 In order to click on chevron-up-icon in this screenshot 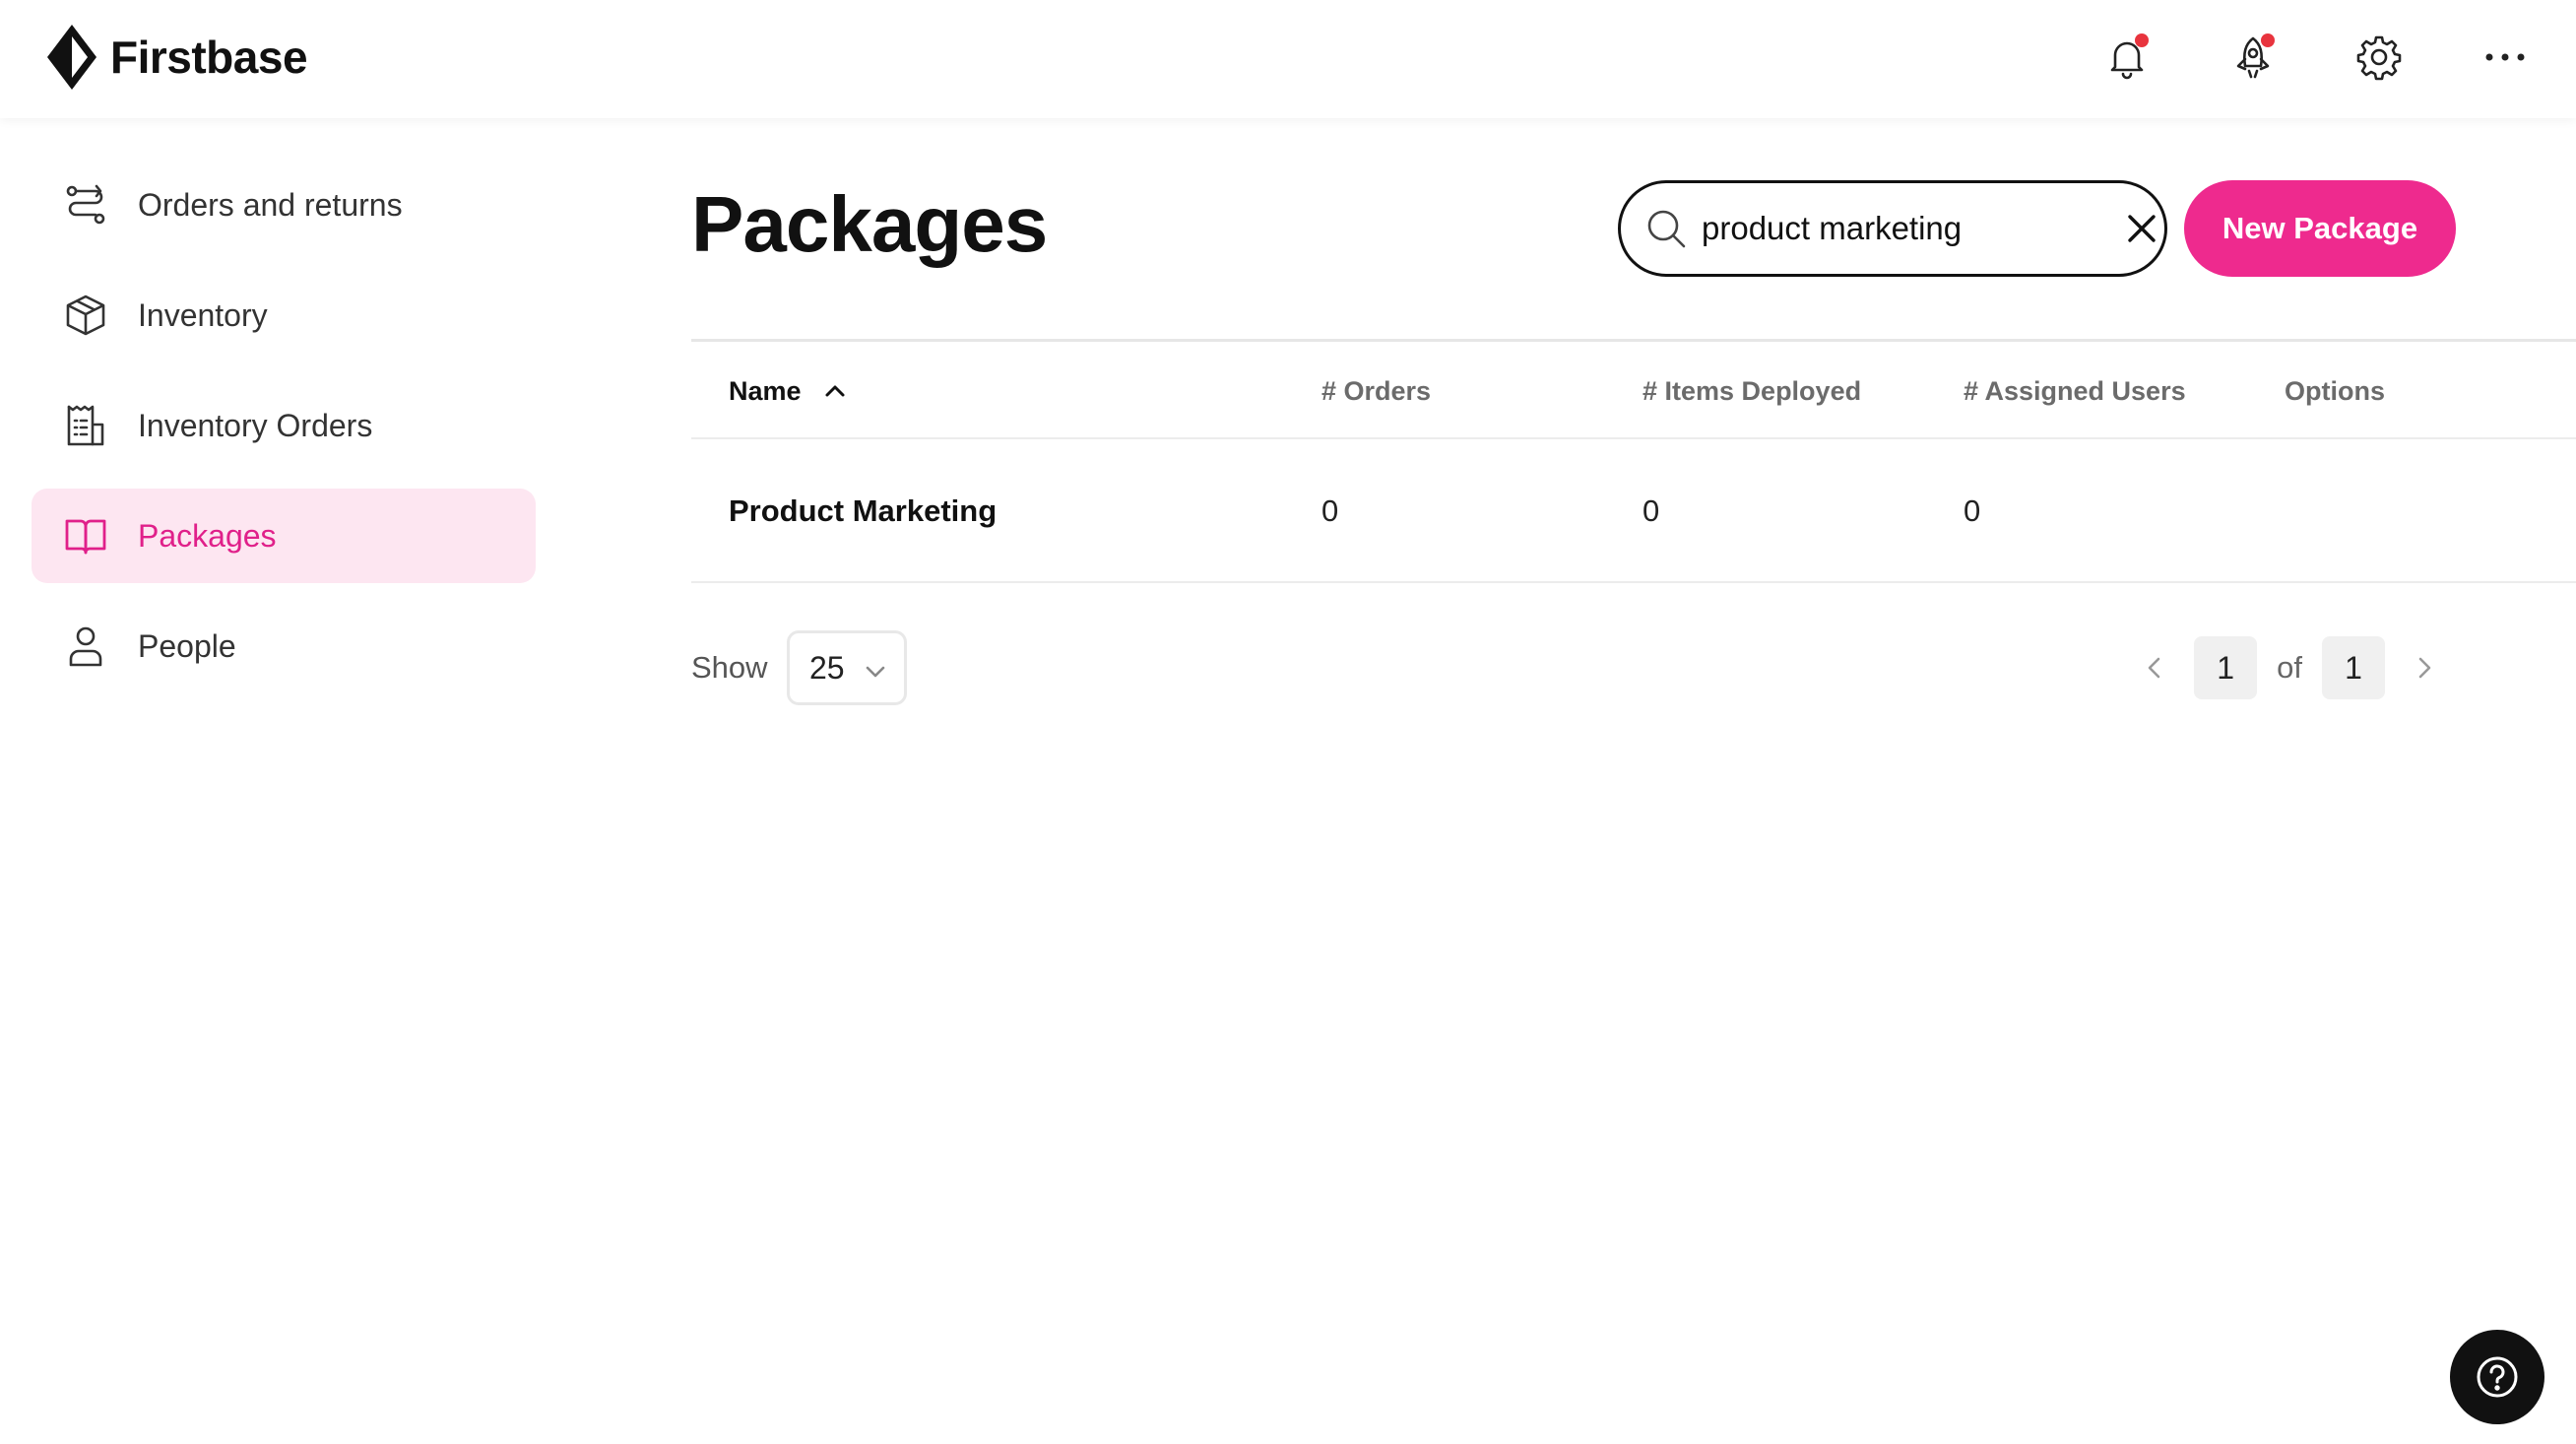, I will do `click(835, 391)`.